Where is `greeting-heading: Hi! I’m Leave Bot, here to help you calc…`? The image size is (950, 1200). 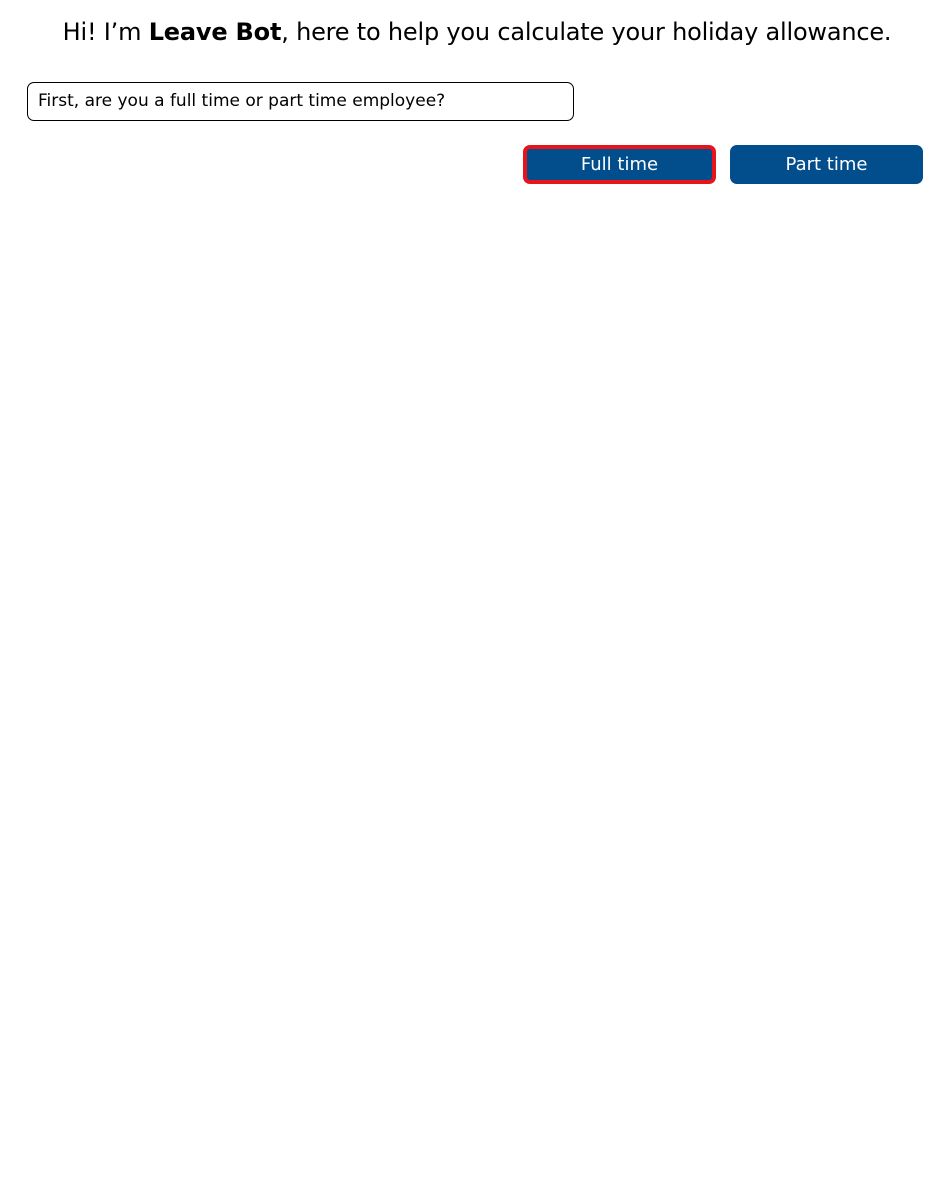
greeting-heading: Hi! I’m Leave Bot, here to help you calc… is located at coordinates (475, 32).